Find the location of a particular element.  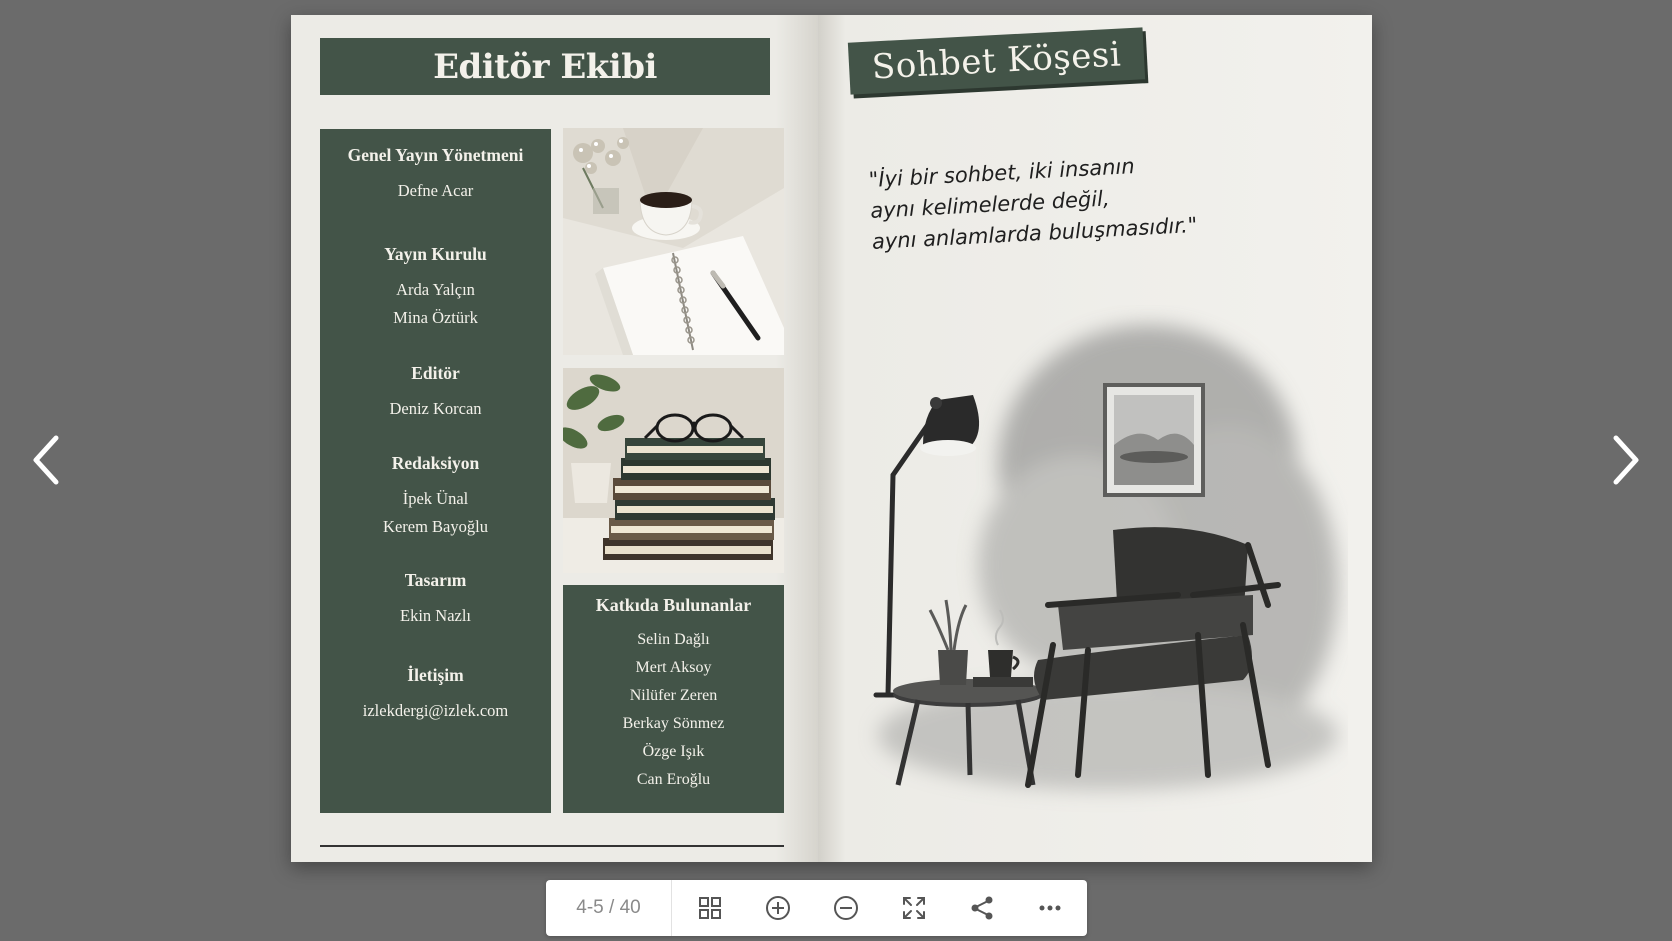

editor-team-title-bar: Editör Ekibi is located at coordinates (545, 66).